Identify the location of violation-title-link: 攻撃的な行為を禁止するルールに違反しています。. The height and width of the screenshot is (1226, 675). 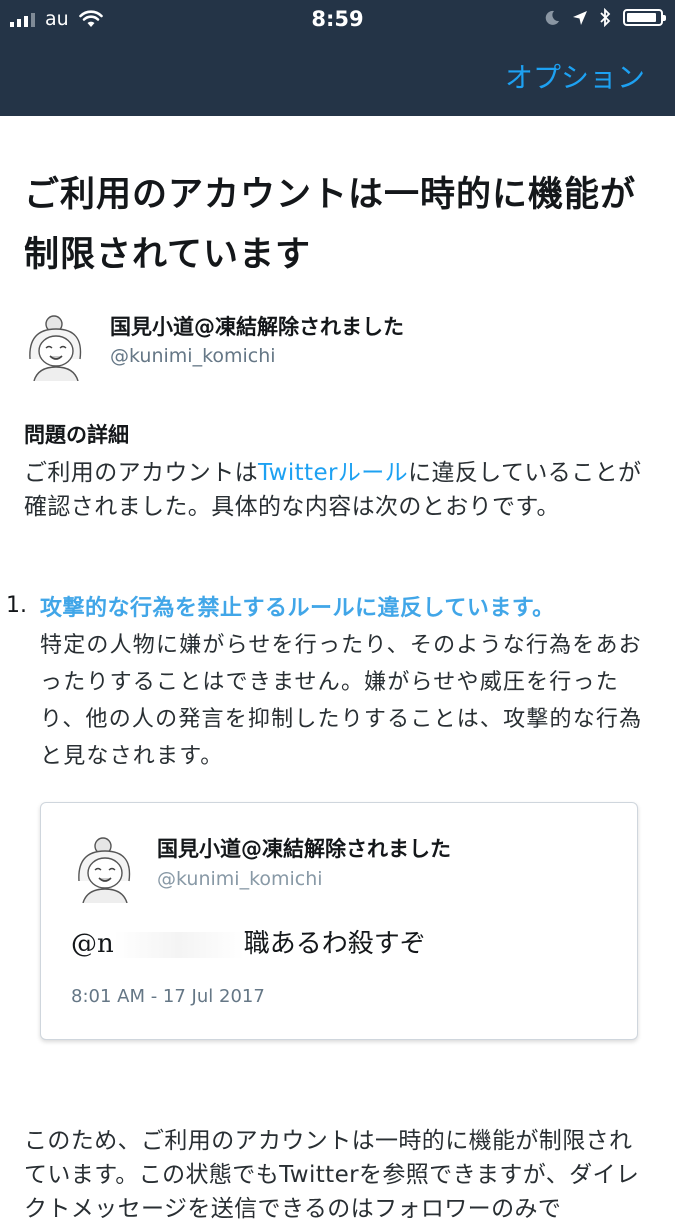
(297, 606).